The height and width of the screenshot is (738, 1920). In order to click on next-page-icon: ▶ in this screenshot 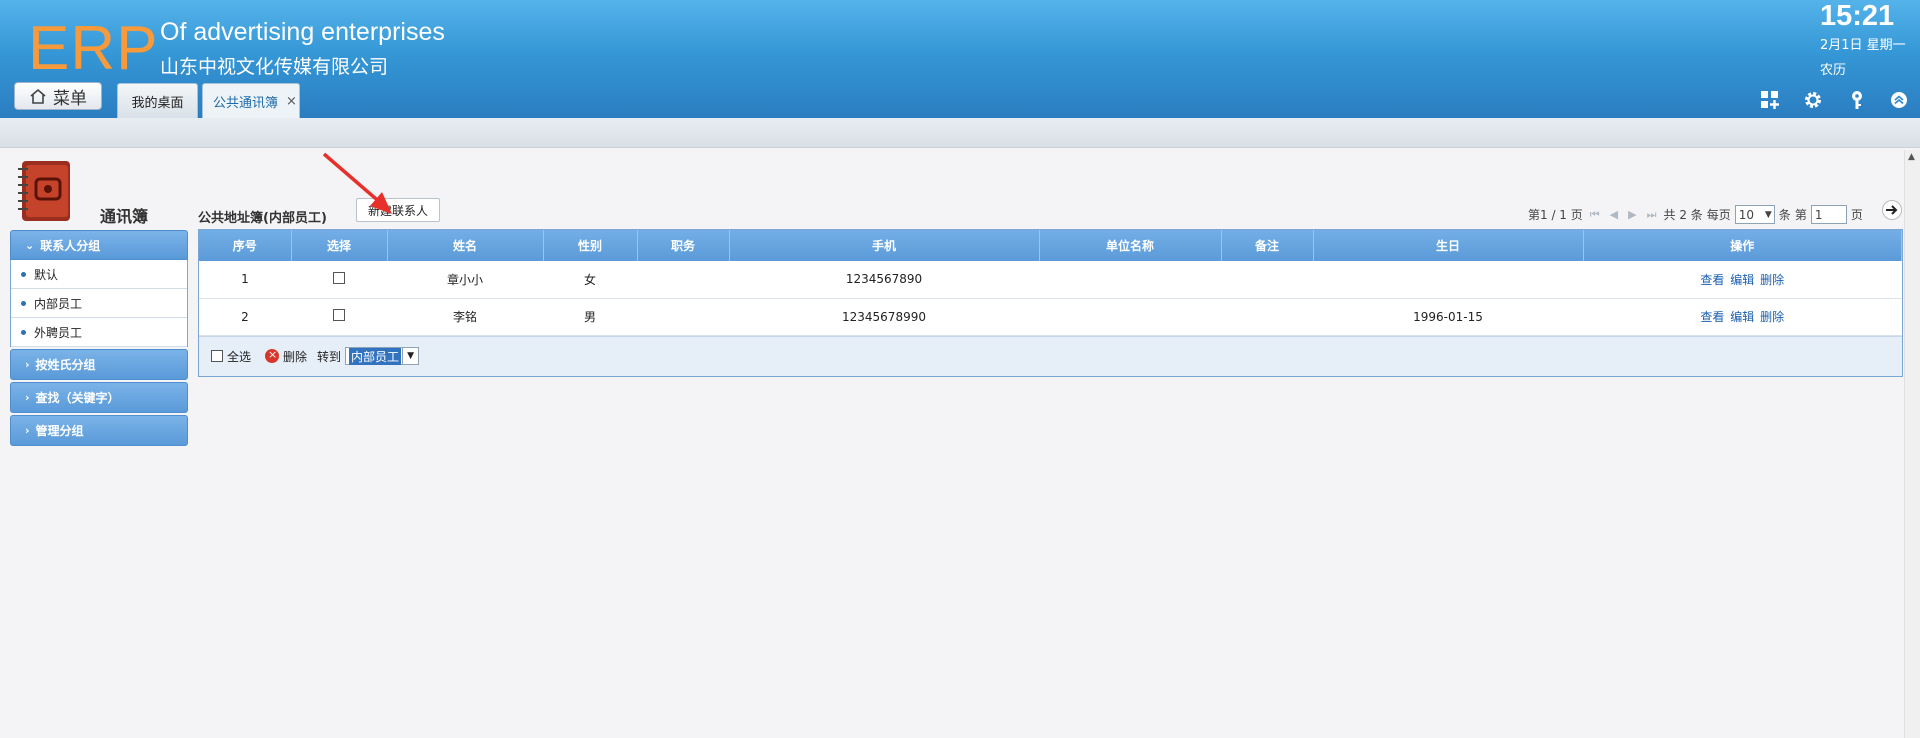, I will do `click(1632, 214)`.